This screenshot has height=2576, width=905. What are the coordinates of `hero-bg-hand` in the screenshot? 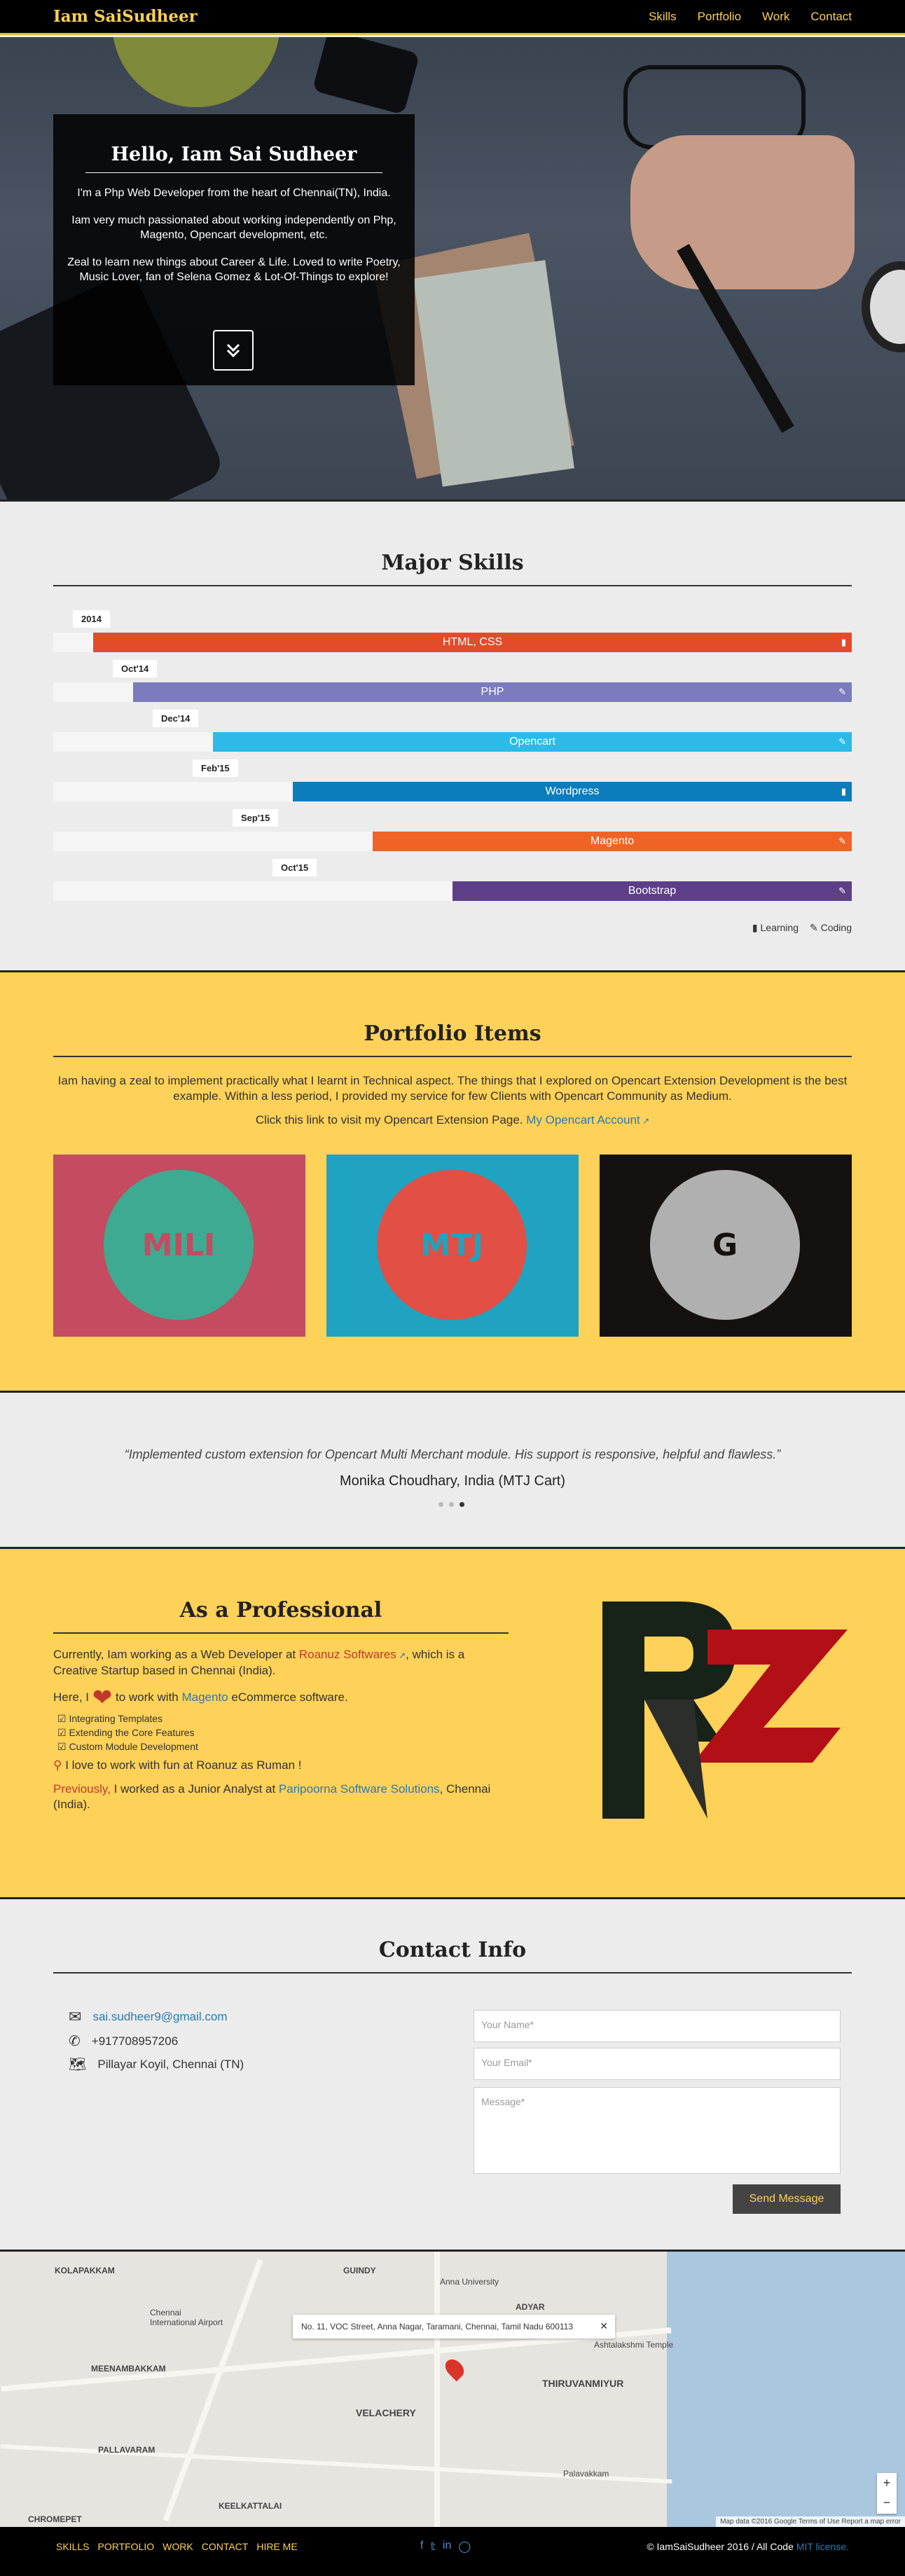 It's located at (742, 212).